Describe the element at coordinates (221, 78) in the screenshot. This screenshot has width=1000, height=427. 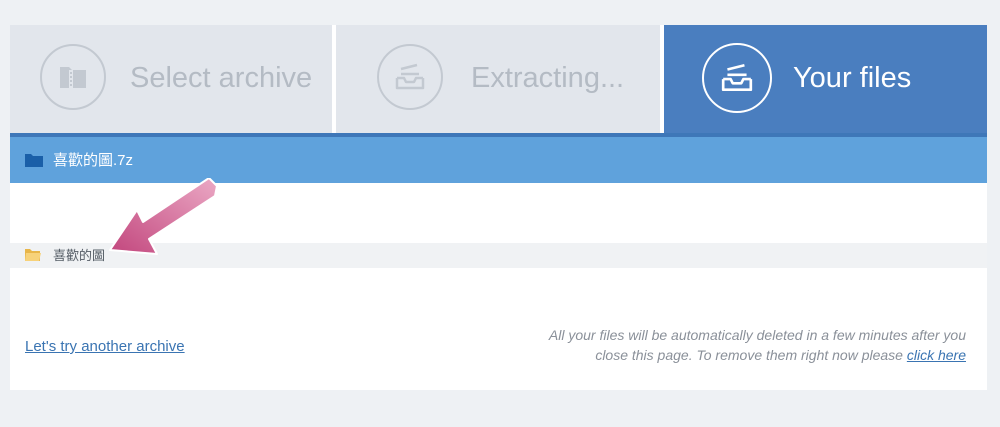
I see `step-label: Select archive` at that location.